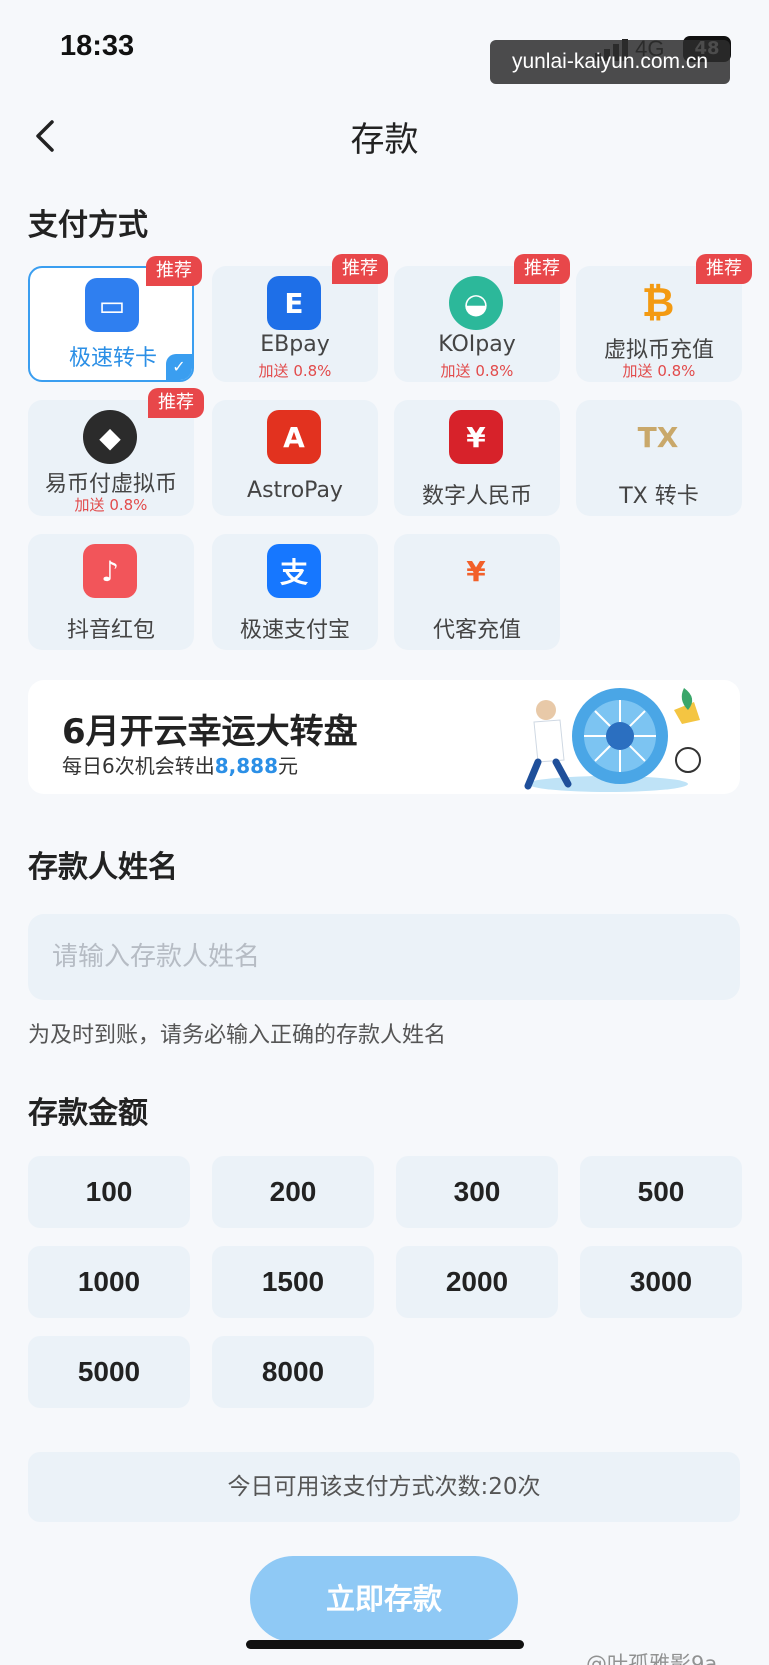  What do you see at coordinates (661, 1282) in the screenshot?
I see `amount-option-button: 3000` at bounding box center [661, 1282].